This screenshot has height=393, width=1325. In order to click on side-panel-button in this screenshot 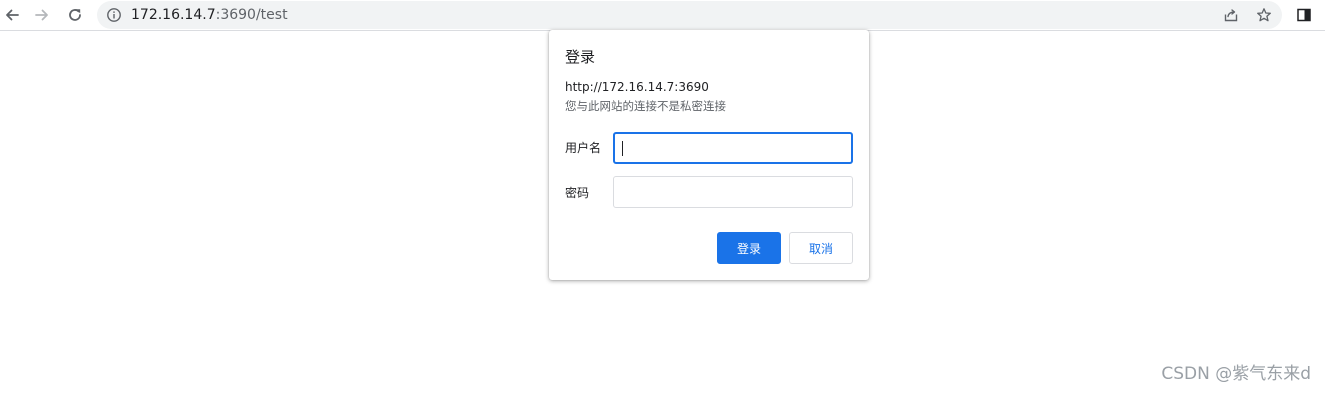, I will do `click(1304, 15)`.